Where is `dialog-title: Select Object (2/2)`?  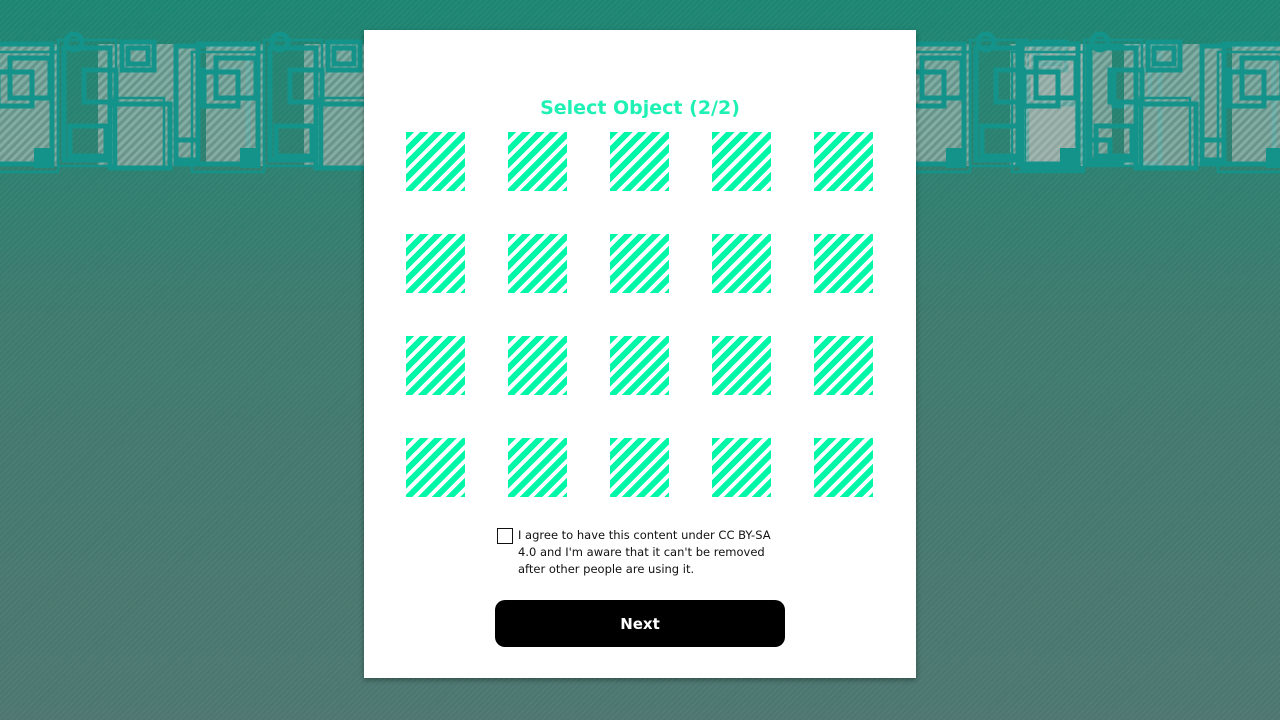
dialog-title: Select Object (2/2) is located at coordinates (640, 108).